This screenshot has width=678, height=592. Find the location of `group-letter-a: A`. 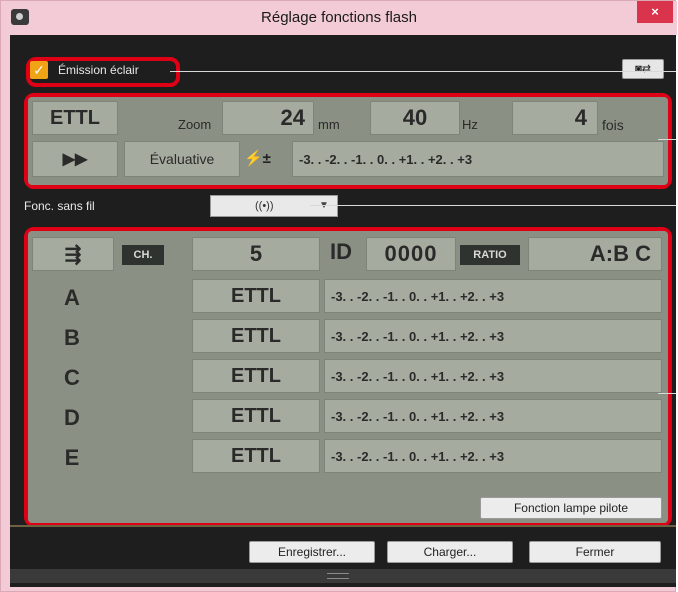

group-letter-a: A is located at coordinates (72, 297).